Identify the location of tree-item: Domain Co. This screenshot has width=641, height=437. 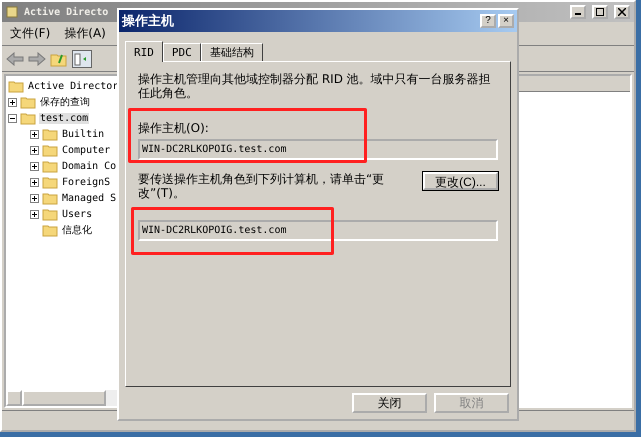
(89, 166).